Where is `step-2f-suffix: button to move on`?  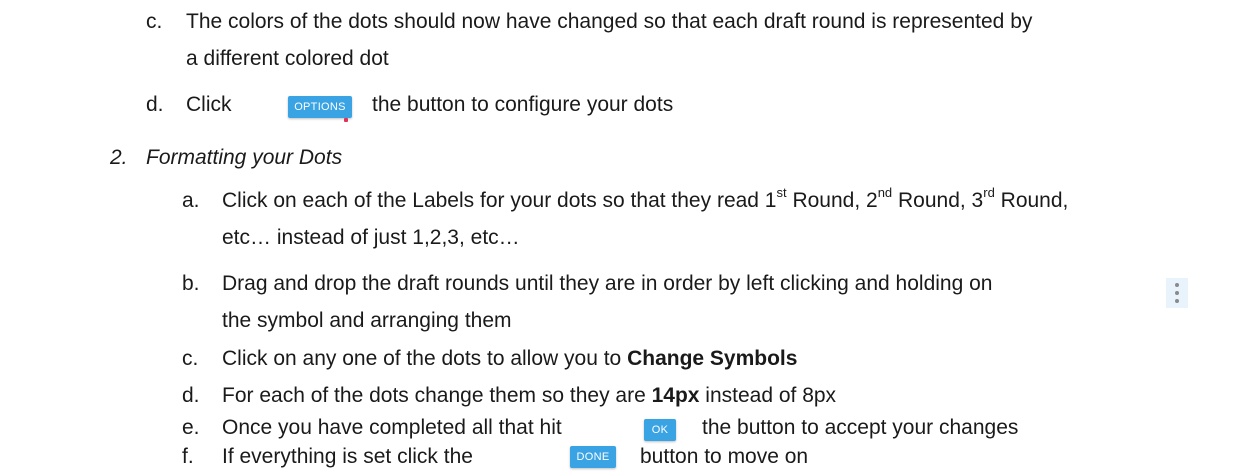 step-2f-suffix: button to move on is located at coordinates (724, 456).